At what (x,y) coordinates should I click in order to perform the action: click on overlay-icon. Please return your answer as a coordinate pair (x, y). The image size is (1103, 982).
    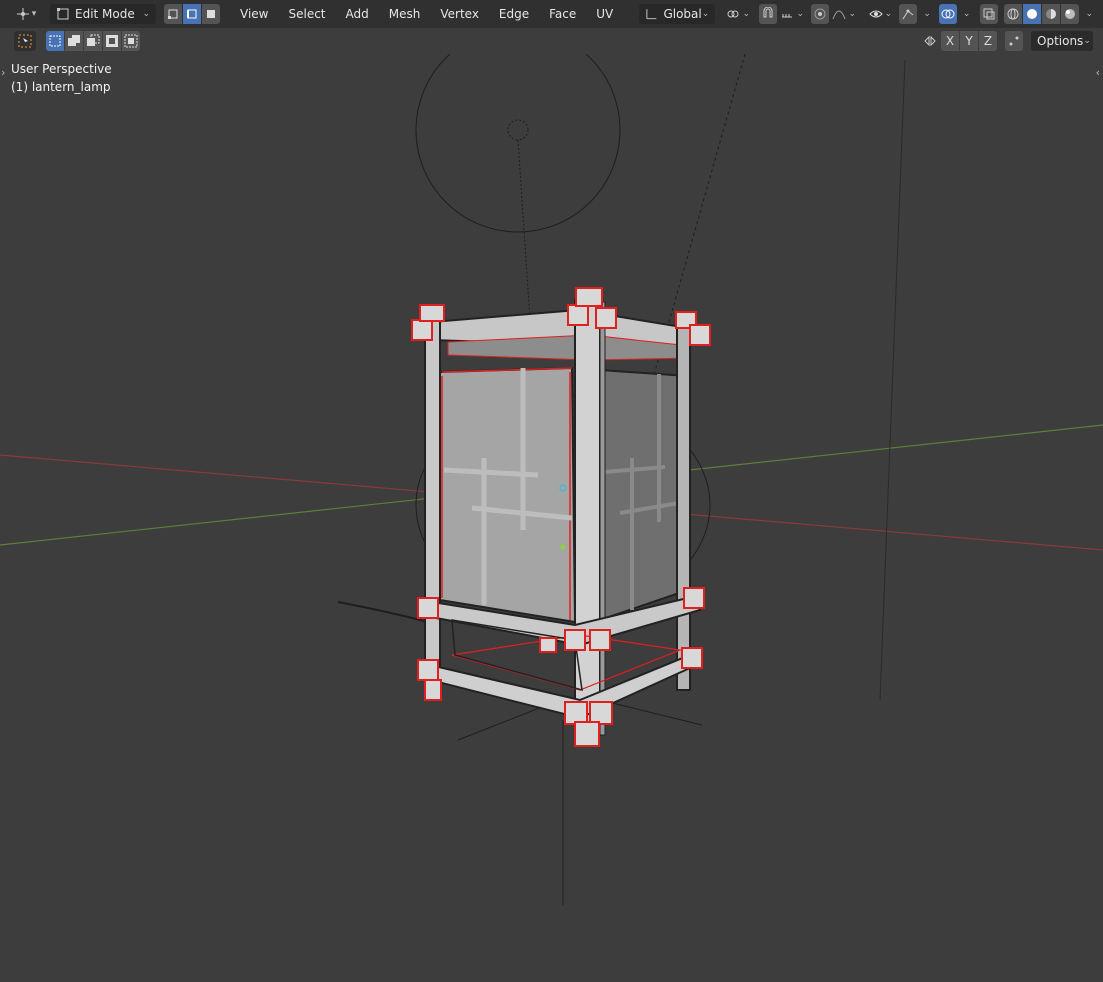
    Looking at the image, I should click on (948, 14).